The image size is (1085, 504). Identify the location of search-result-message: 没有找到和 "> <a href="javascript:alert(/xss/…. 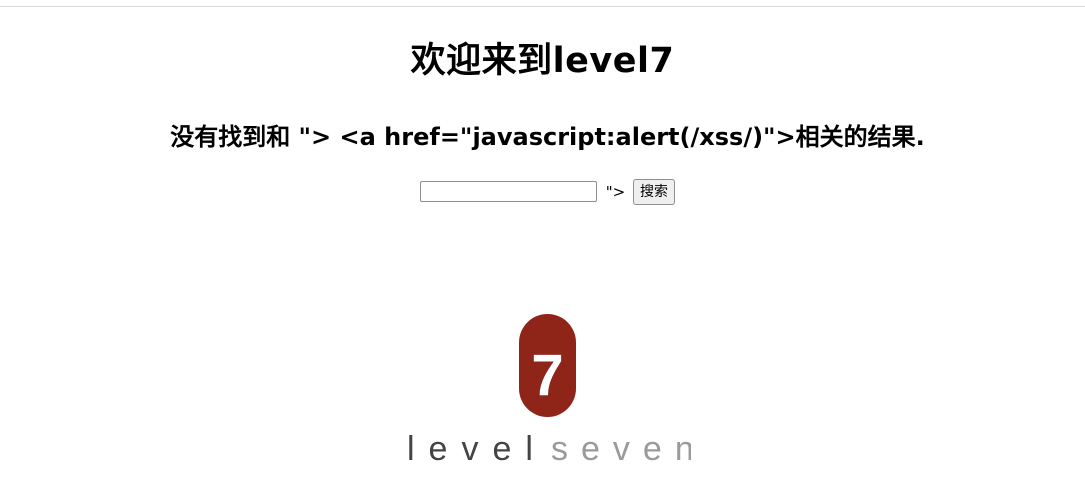
(547, 137).